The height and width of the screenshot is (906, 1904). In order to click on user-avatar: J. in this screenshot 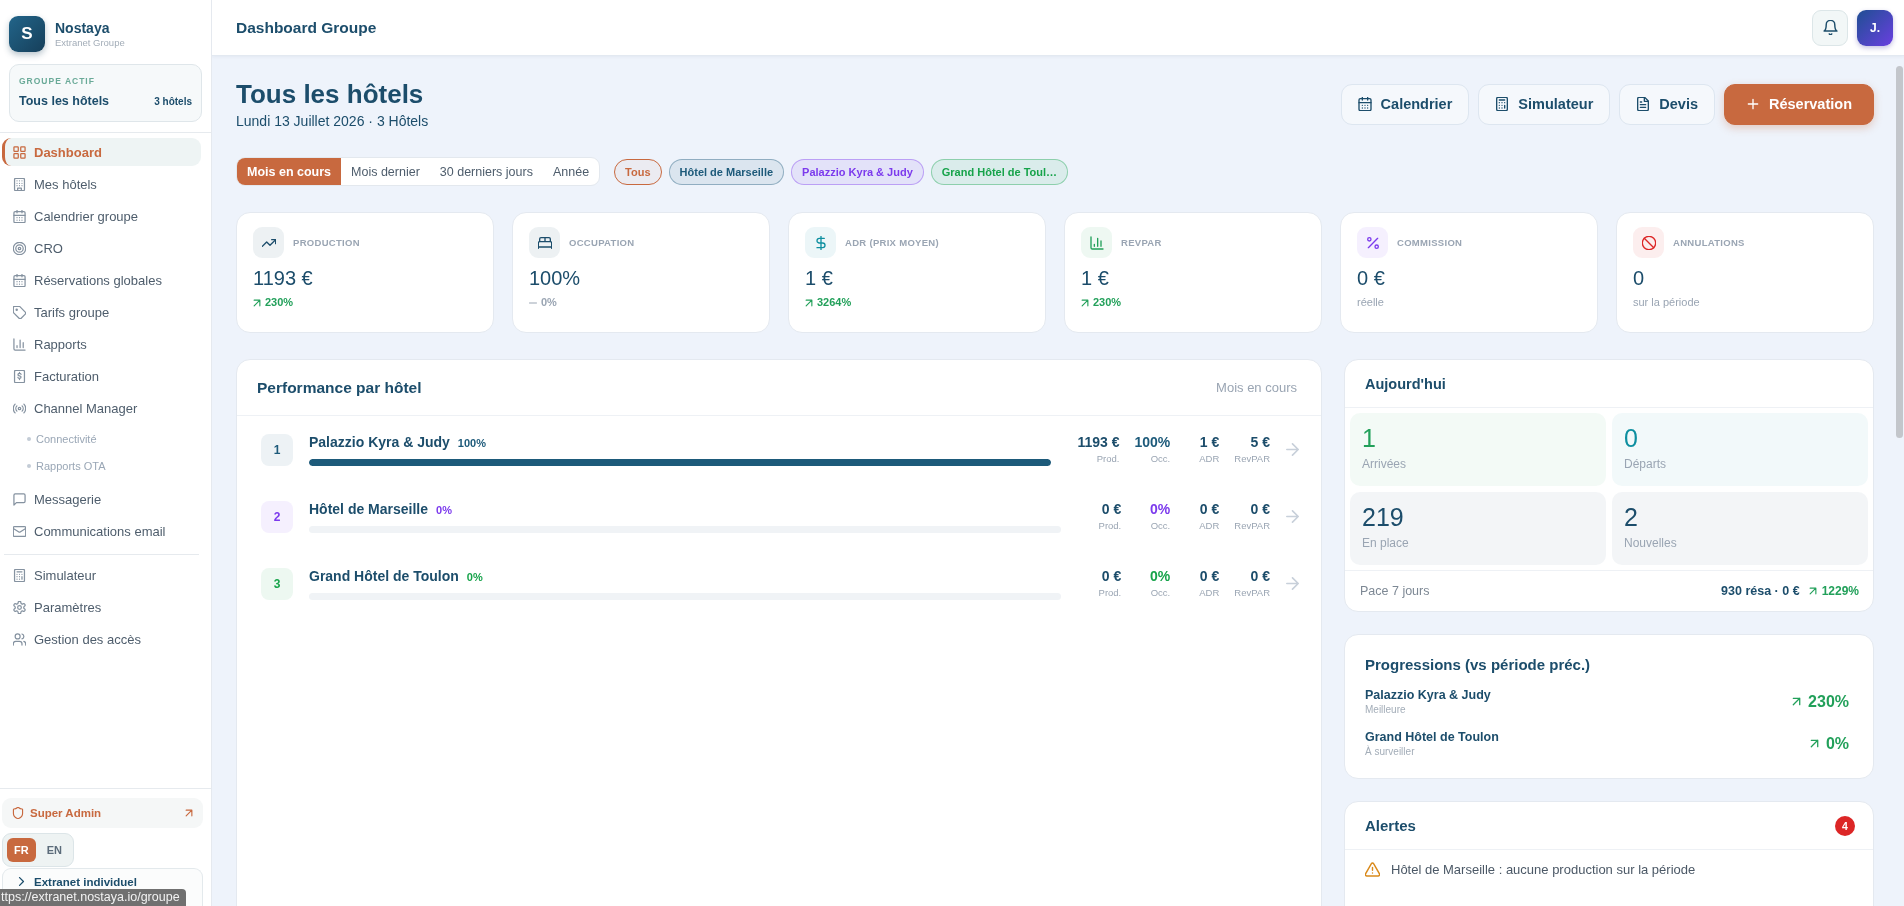, I will do `click(1875, 27)`.